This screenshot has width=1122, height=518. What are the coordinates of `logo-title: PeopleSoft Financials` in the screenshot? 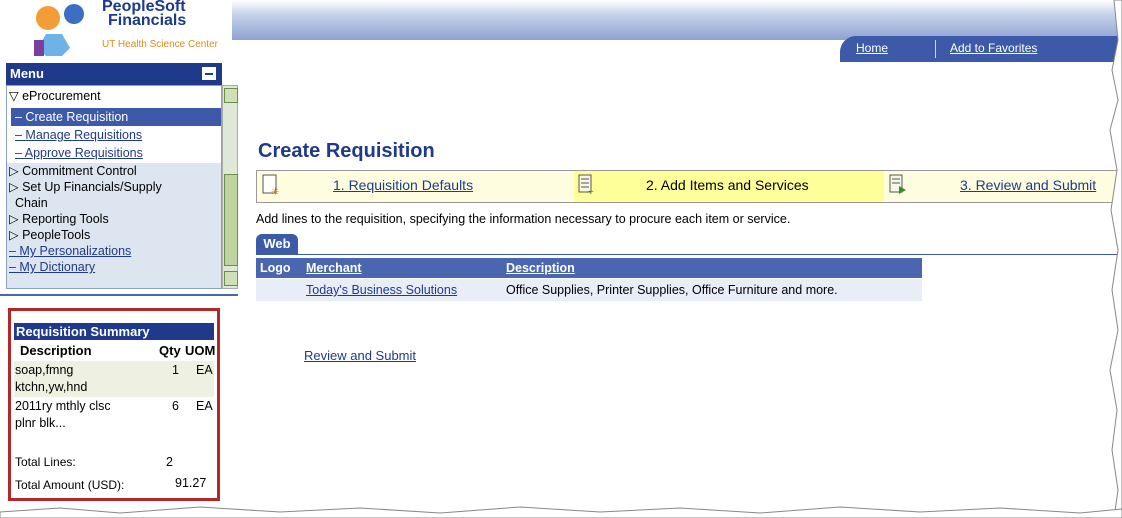 It's located at (144, 14).